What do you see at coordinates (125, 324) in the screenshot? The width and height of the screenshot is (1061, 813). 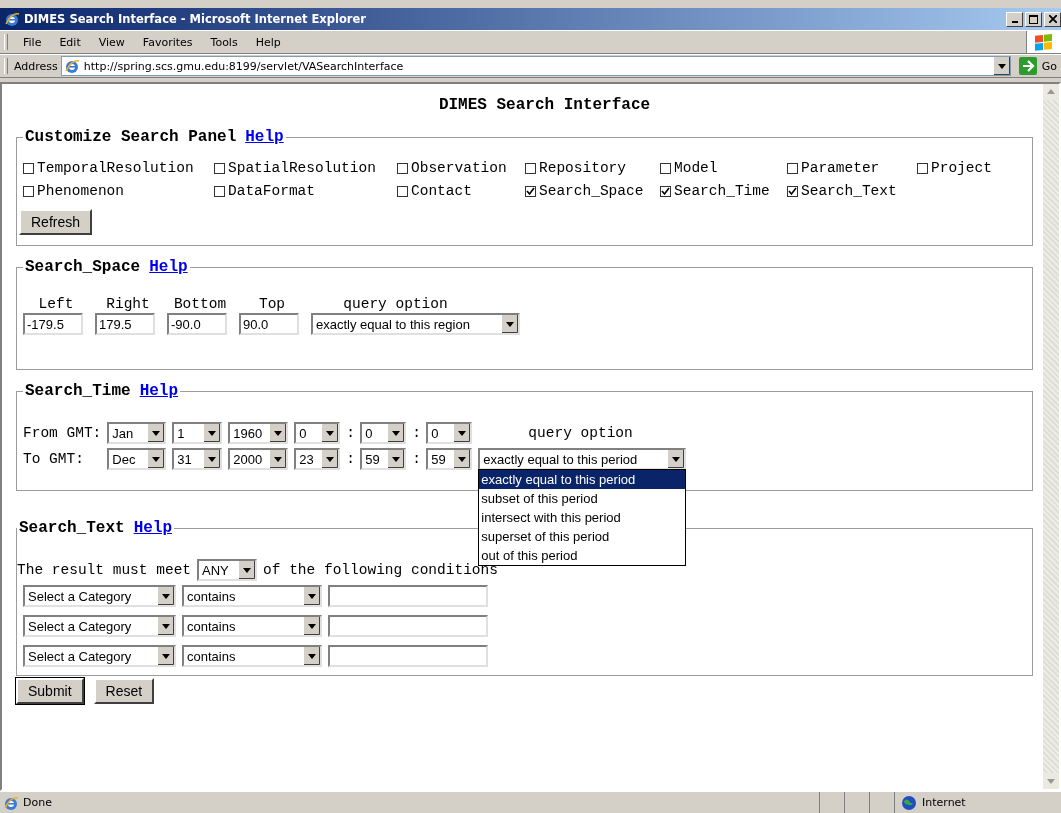 I see `input-field: 179.5` at bounding box center [125, 324].